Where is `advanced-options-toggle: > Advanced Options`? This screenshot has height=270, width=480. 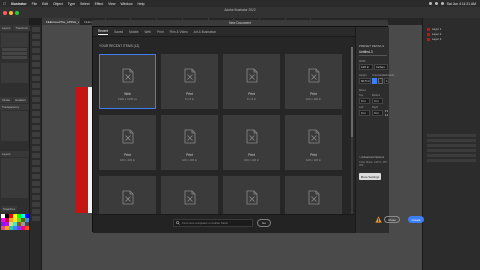
advanced-options-toggle: > Advanced Options is located at coordinates (371, 157).